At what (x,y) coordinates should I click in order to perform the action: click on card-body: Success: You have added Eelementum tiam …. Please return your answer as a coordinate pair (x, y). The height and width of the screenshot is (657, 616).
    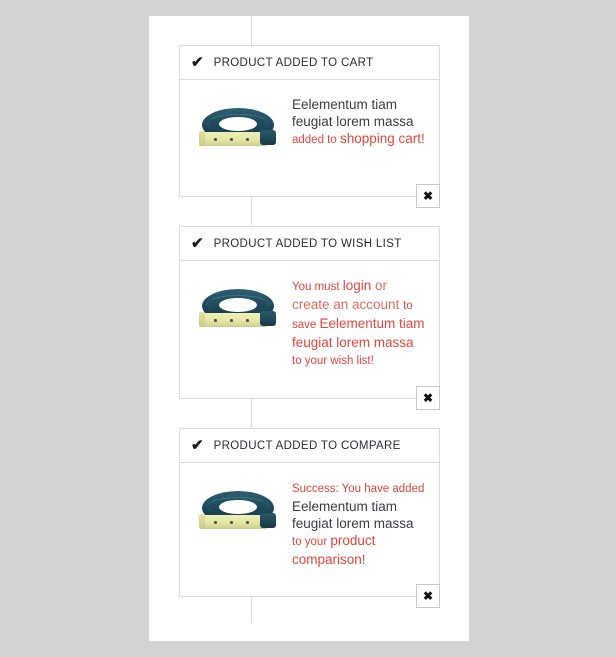
    Looking at the image, I should click on (309, 518).